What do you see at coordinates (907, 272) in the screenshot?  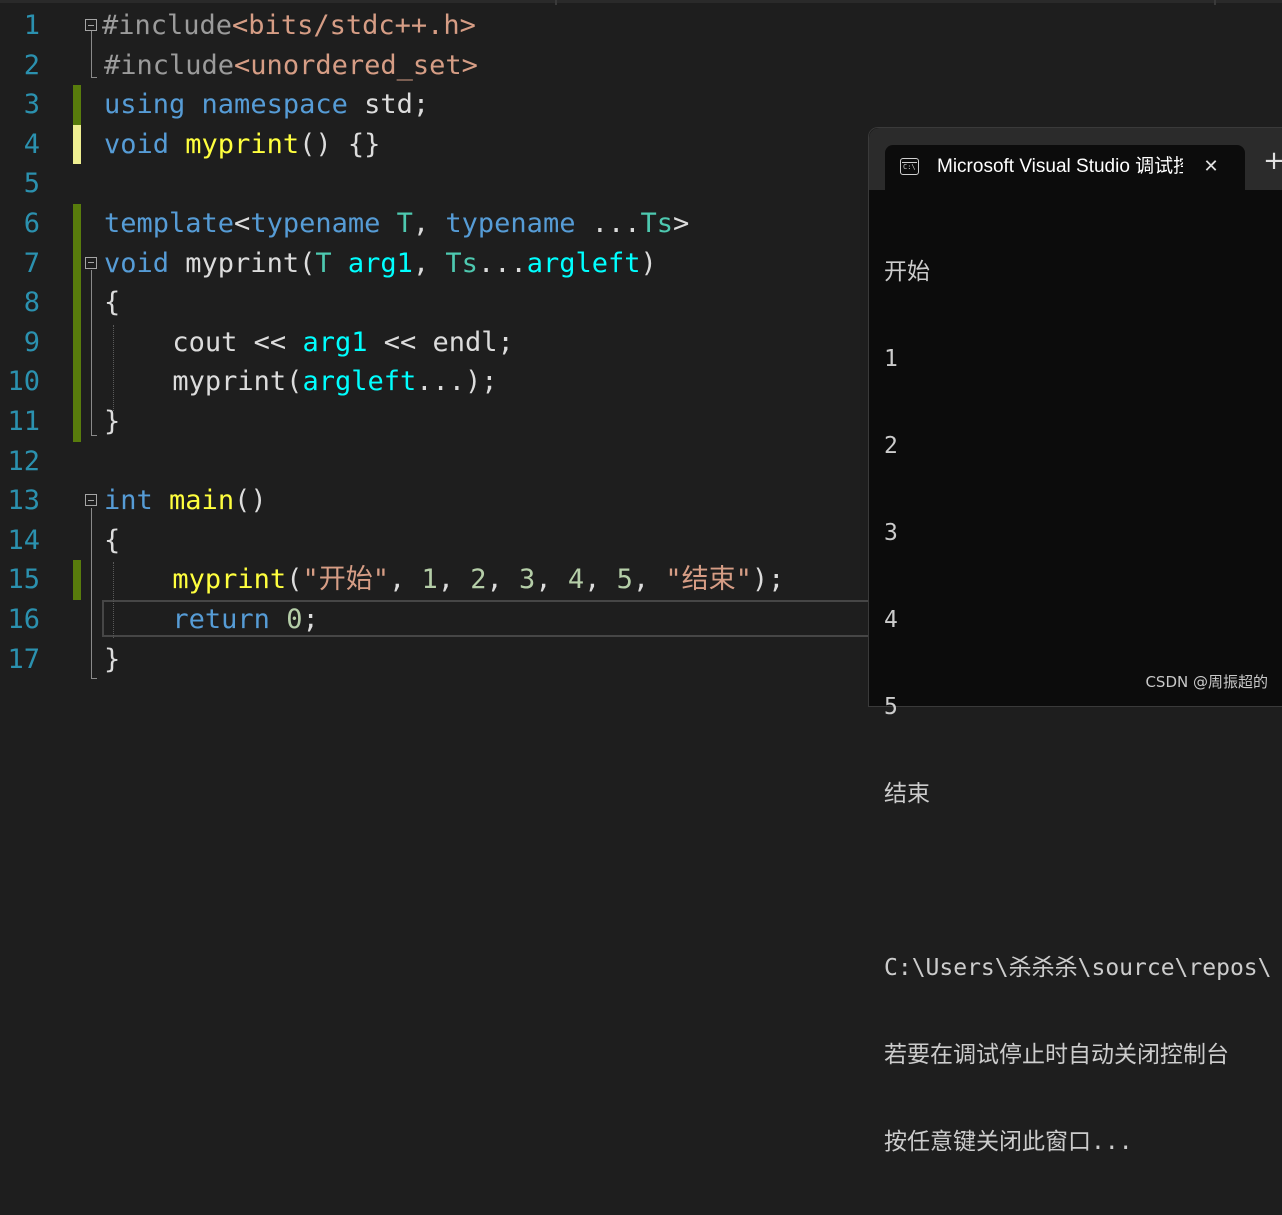 I see `console-output-line: 开始` at bounding box center [907, 272].